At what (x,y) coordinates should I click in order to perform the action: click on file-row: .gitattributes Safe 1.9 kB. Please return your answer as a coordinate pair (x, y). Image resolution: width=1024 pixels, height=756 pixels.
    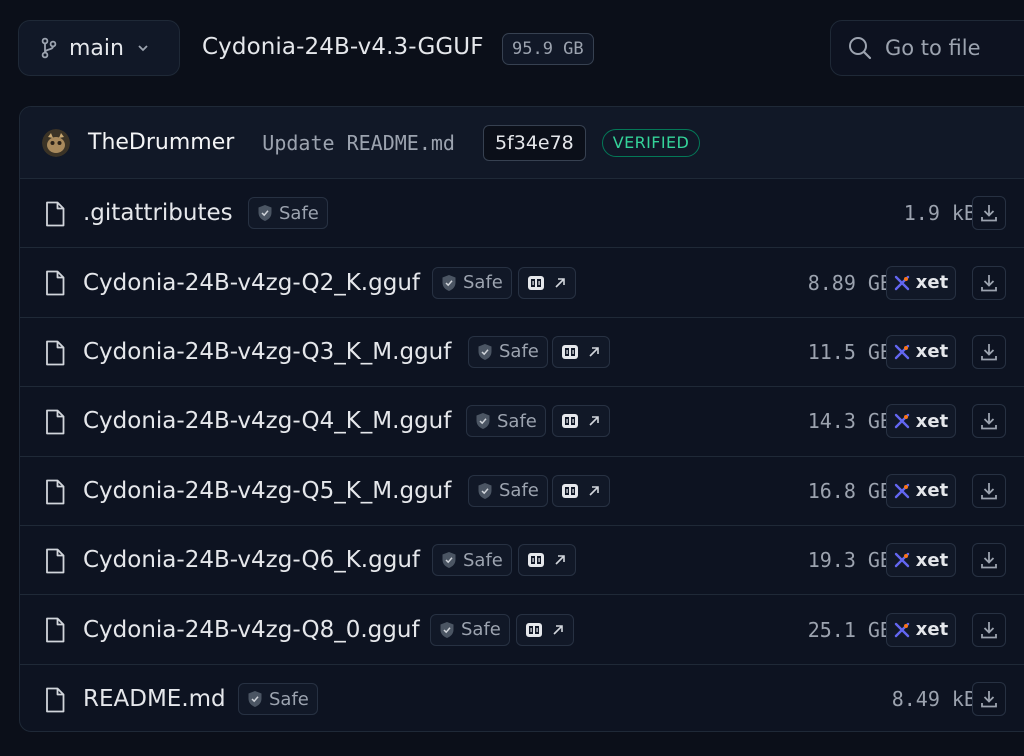
    Looking at the image, I should click on (522, 214).